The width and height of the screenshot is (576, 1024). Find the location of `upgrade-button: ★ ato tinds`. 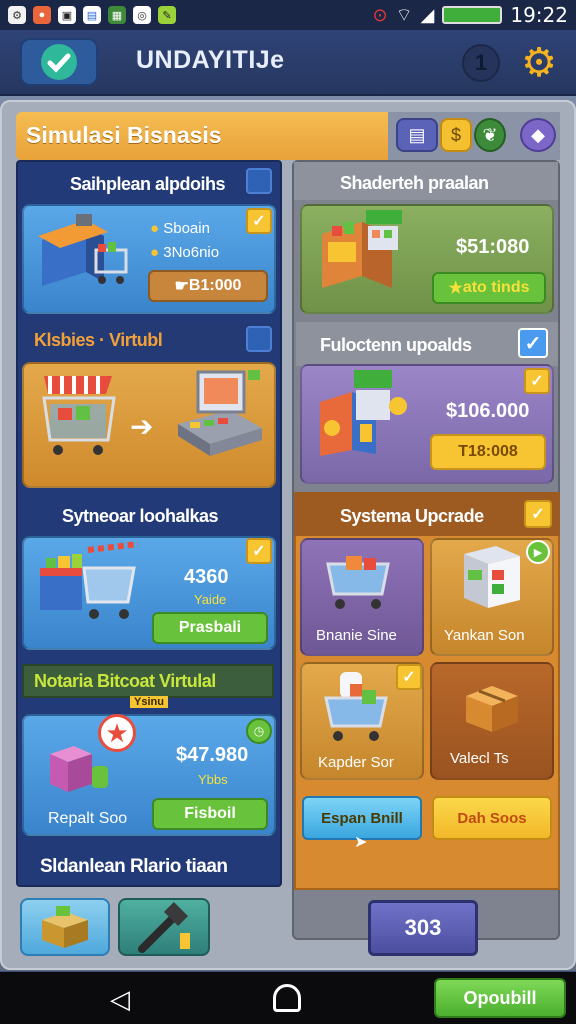

upgrade-button: ★ ato tinds is located at coordinates (489, 288).